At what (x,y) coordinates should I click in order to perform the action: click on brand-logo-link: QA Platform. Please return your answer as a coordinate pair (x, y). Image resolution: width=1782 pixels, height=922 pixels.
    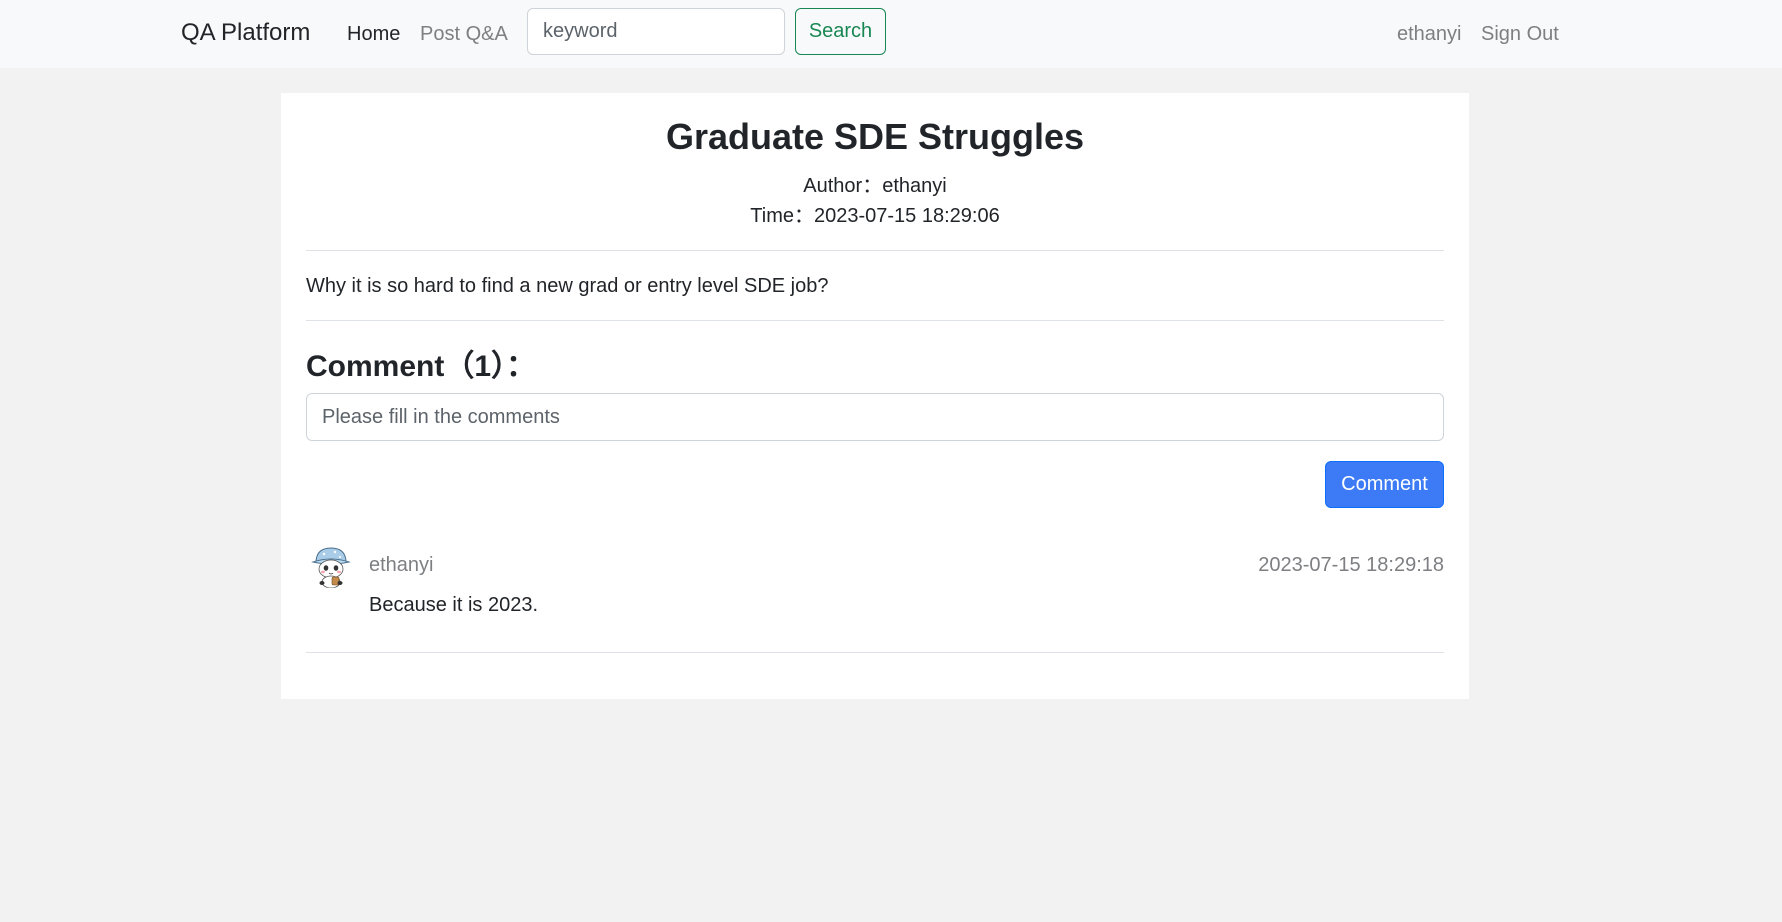
    Looking at the image, I should click on (245, 33).